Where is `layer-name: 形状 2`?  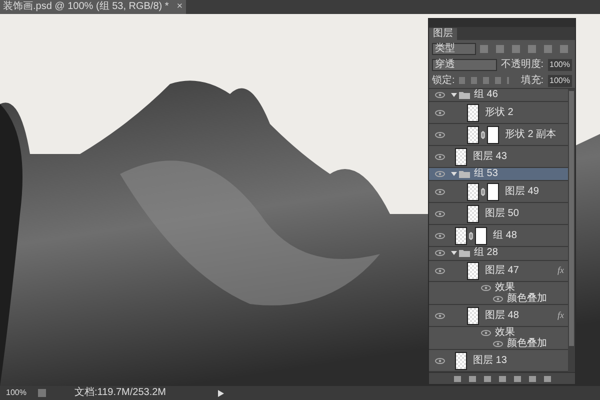
layer-name: 形状 2 is located at coordinates (499, 113).